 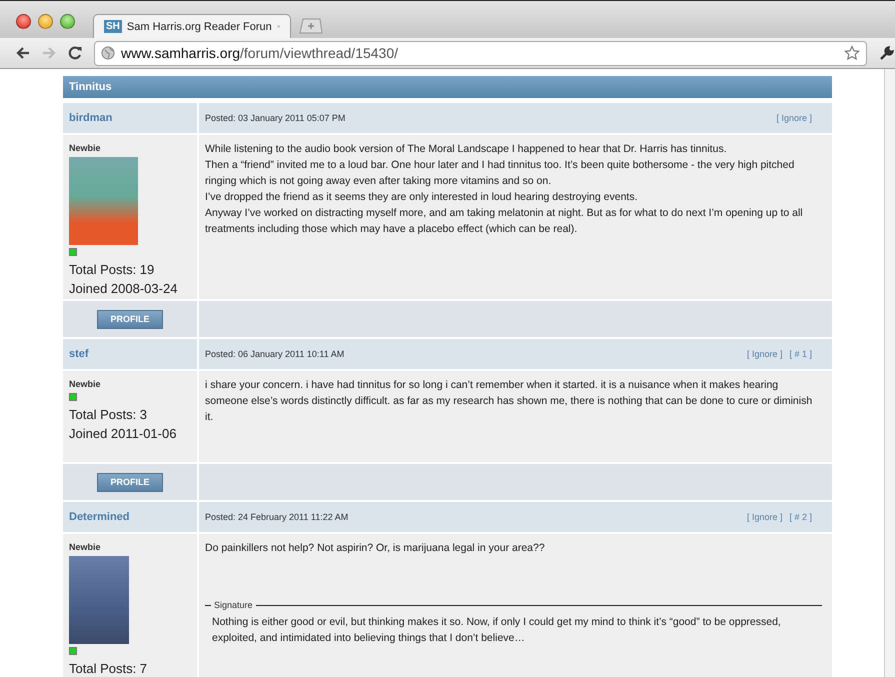 I want to click on post-date: Posted: 24 February 2011 11:22 AM, so click(x=276, y=517).